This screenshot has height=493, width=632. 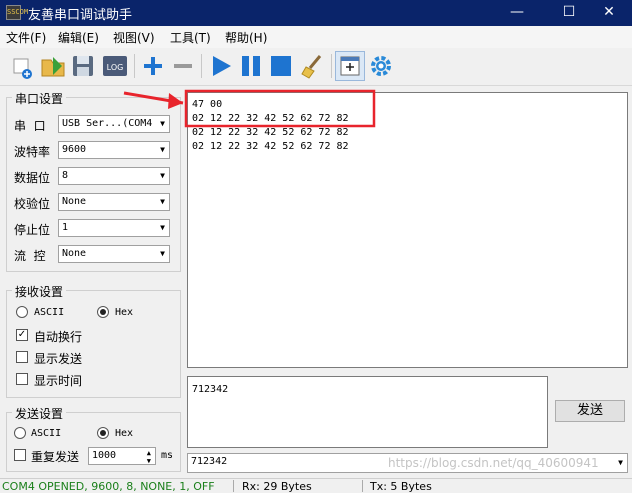 I want to click on annotation-arrow-head, so click(x=175, y=101).